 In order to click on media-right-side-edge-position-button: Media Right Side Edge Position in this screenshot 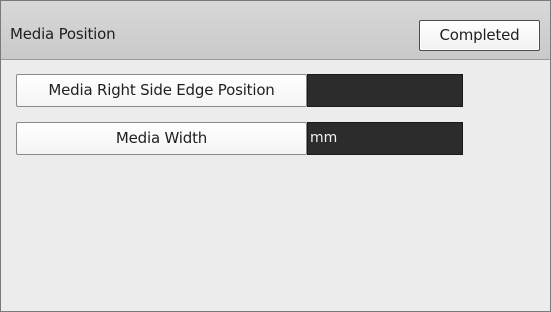, I will do `click(161, 90)`.